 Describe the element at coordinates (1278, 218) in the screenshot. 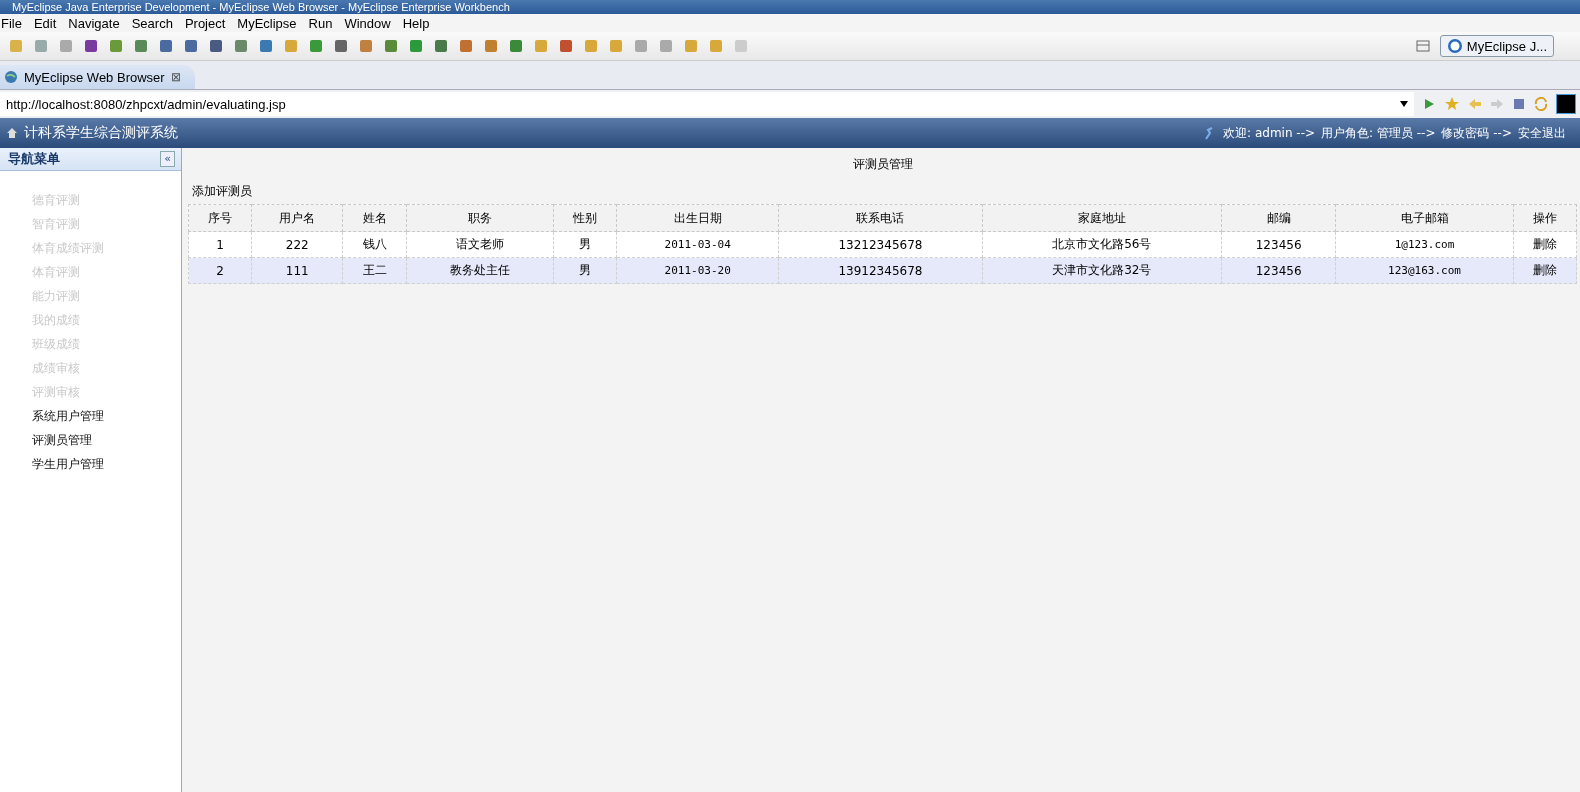

I see `column-header: 邮编` at that location.